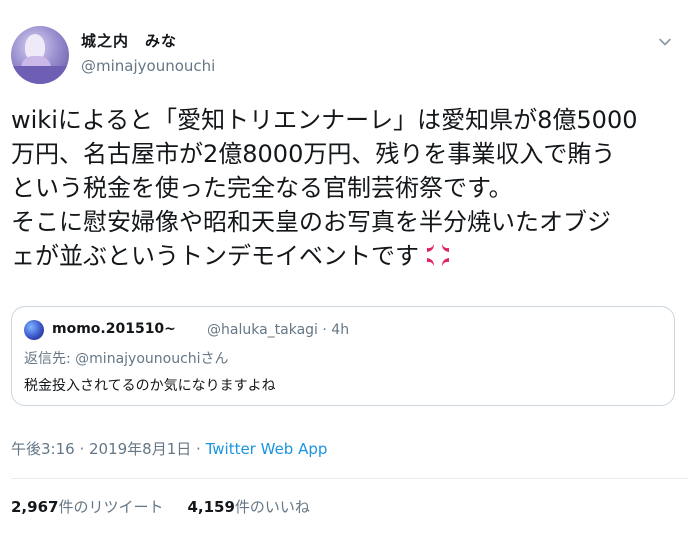 The image size is (697, 538). What do you see at coordinates (278, 330) in the screenshot?
I see `quoted-handle-time: @haluka_takagi · 4h` at bounding box center [278, 330].